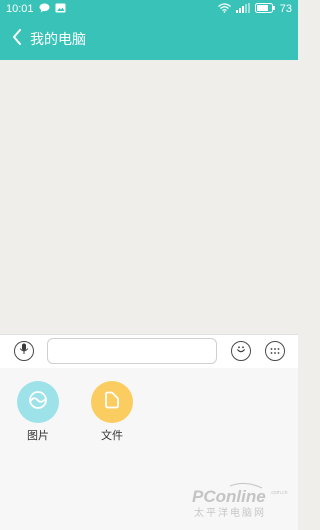  What do you see at coordinates (242, 9) in the screenshot?
I see `signal-icon` at bounding box center [242, 9].